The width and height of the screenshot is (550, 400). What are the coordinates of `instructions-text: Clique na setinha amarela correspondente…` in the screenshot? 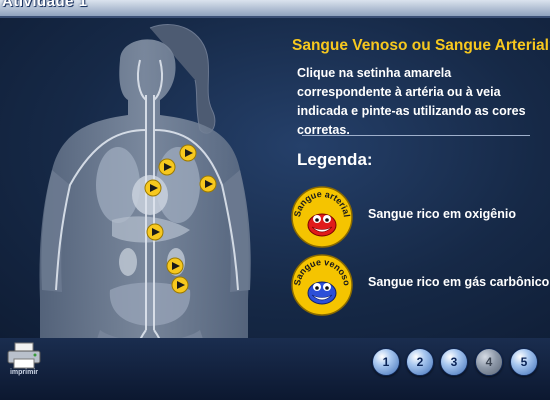 It's located at (411, 101).